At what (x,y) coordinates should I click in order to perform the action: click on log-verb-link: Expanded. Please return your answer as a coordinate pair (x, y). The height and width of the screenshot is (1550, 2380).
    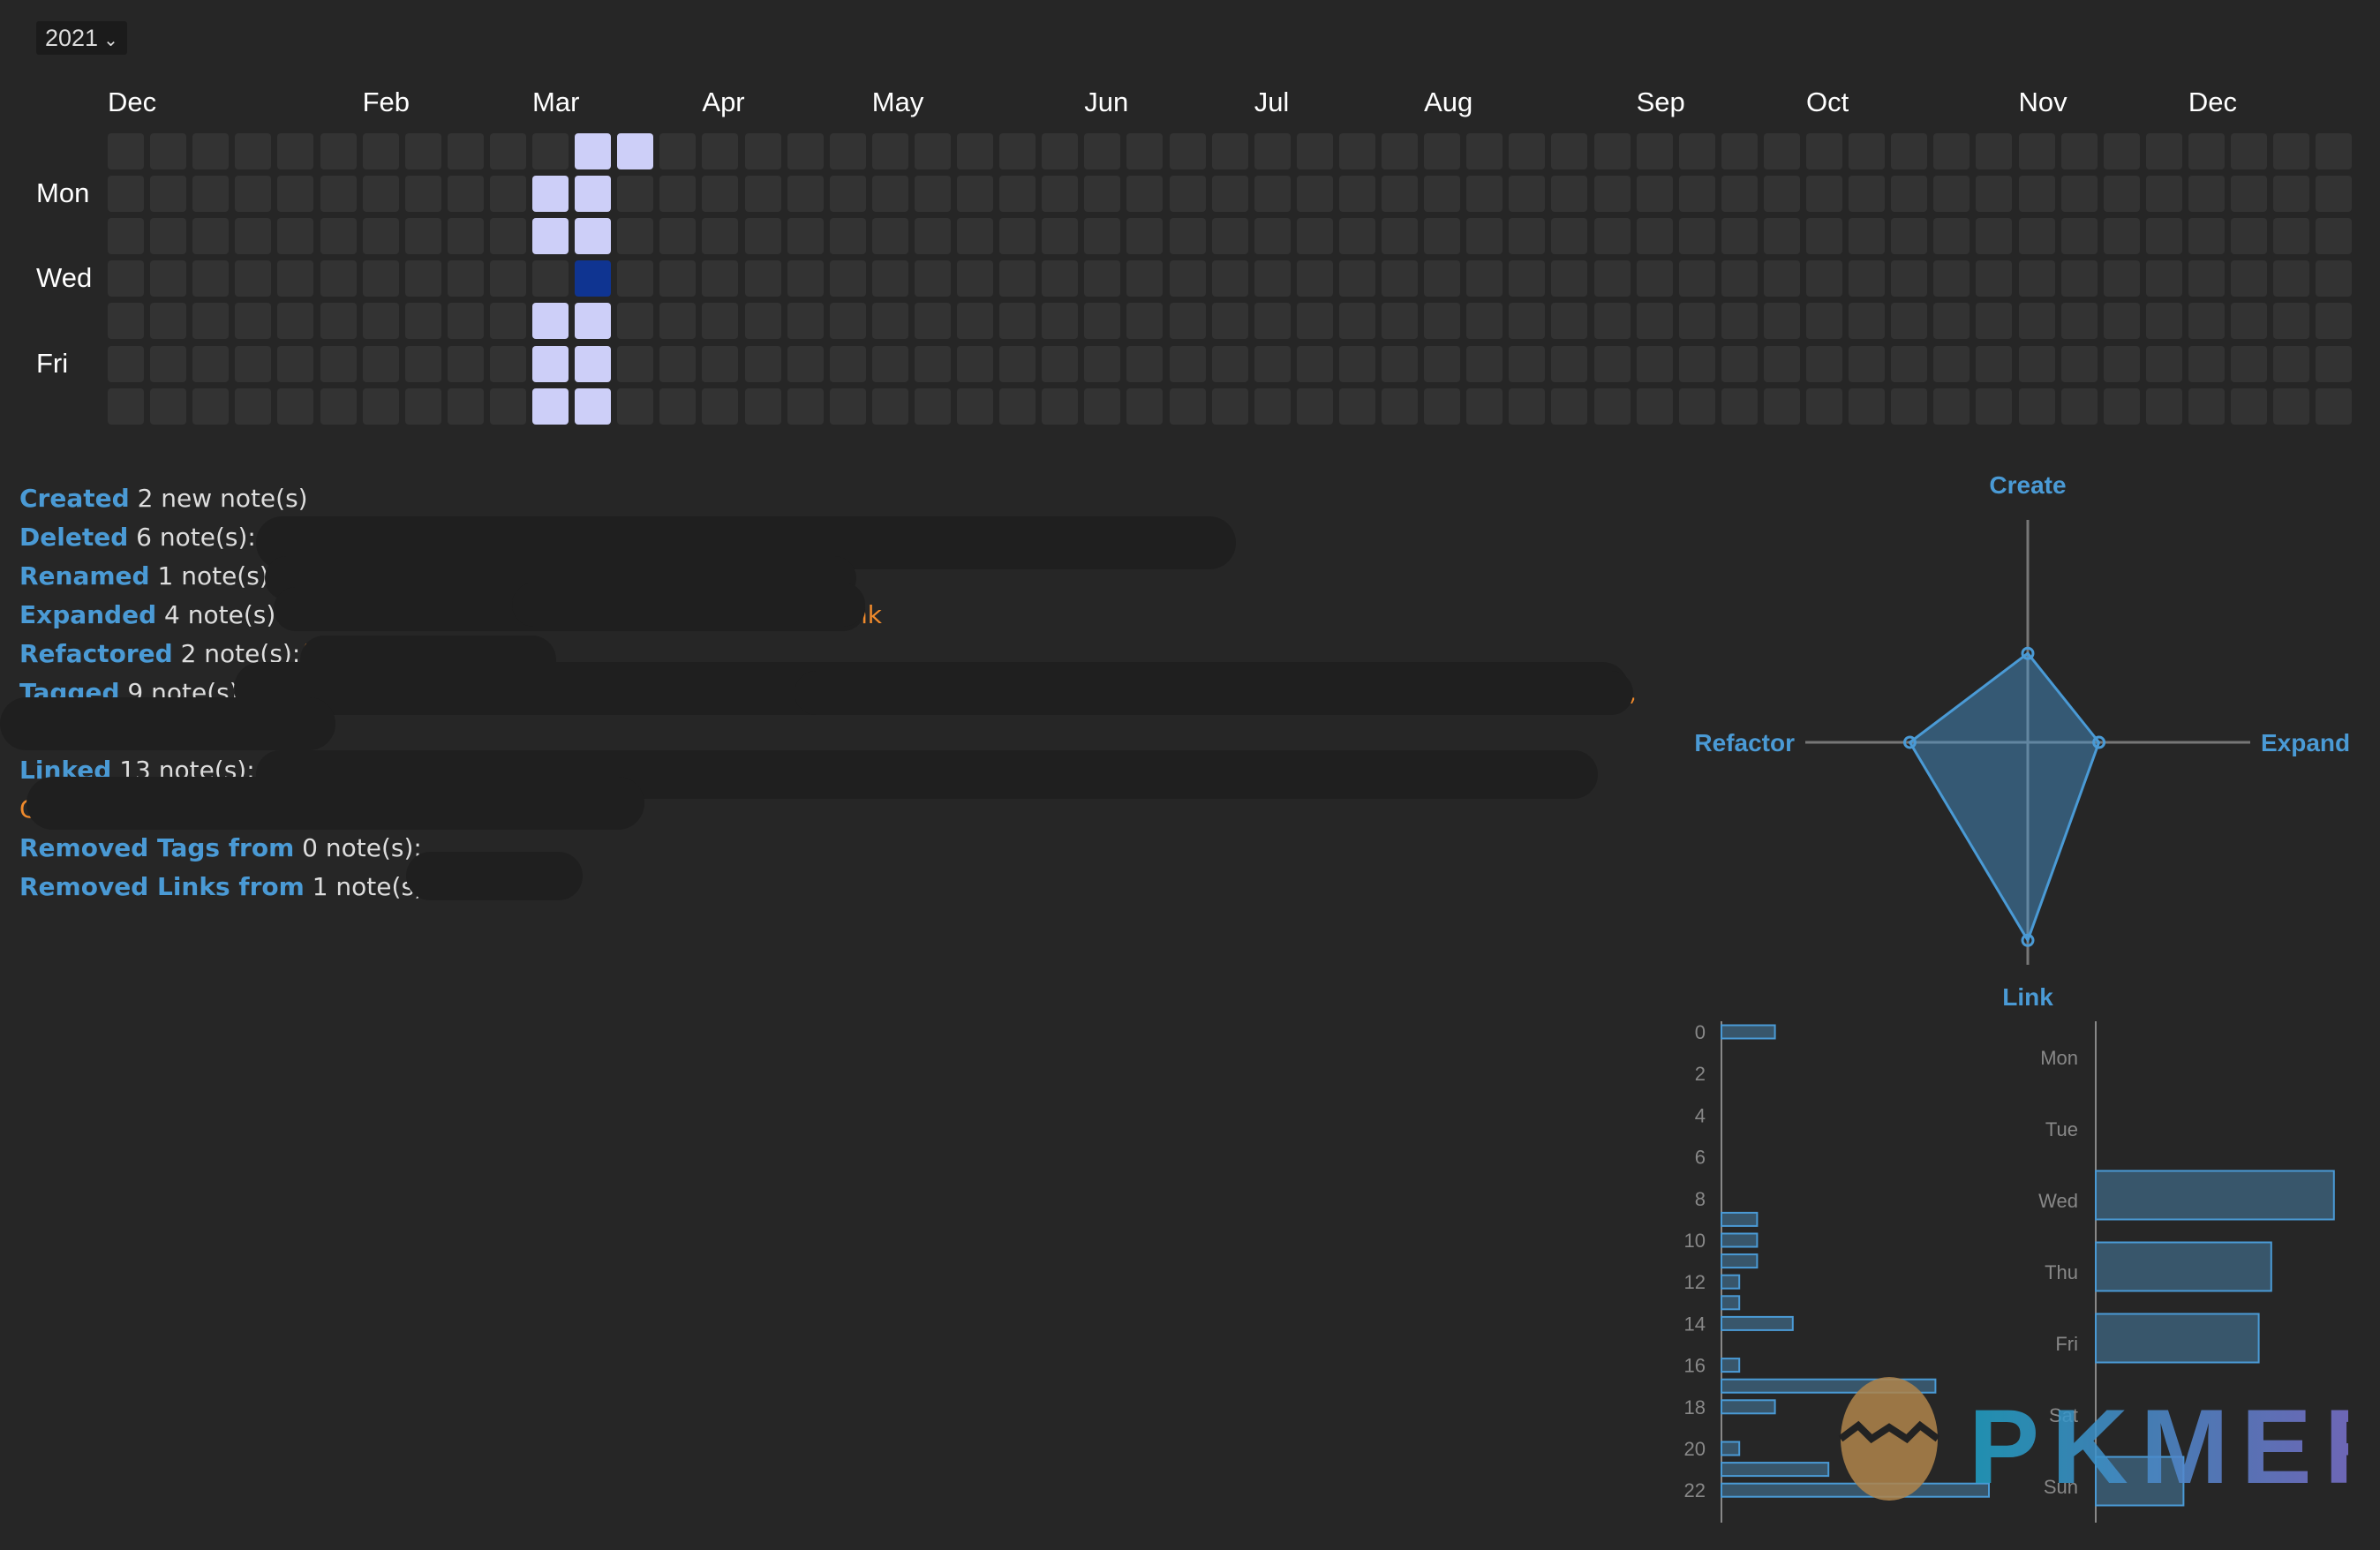
    Looking at the image, I should click on (87, 614).